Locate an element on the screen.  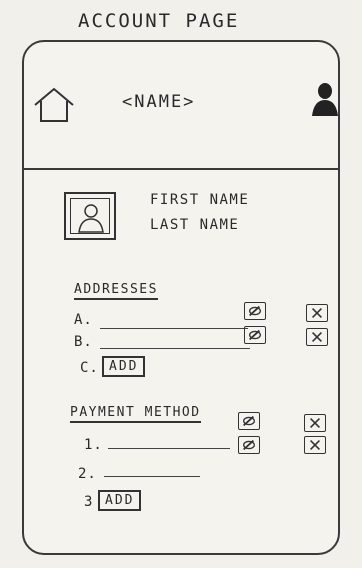
account-icon is located at coordinates (325, 99).